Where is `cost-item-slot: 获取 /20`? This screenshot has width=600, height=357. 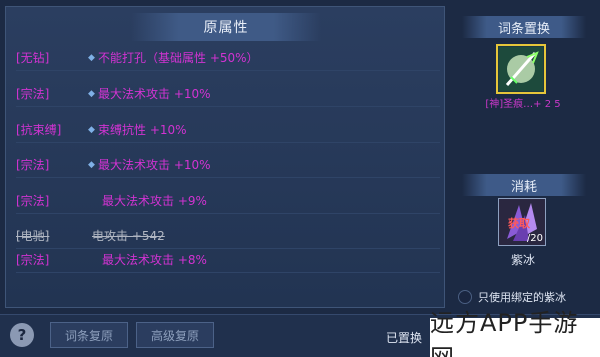
cost-item-slot: 获取 /20 is located at coordinates (522, 222).